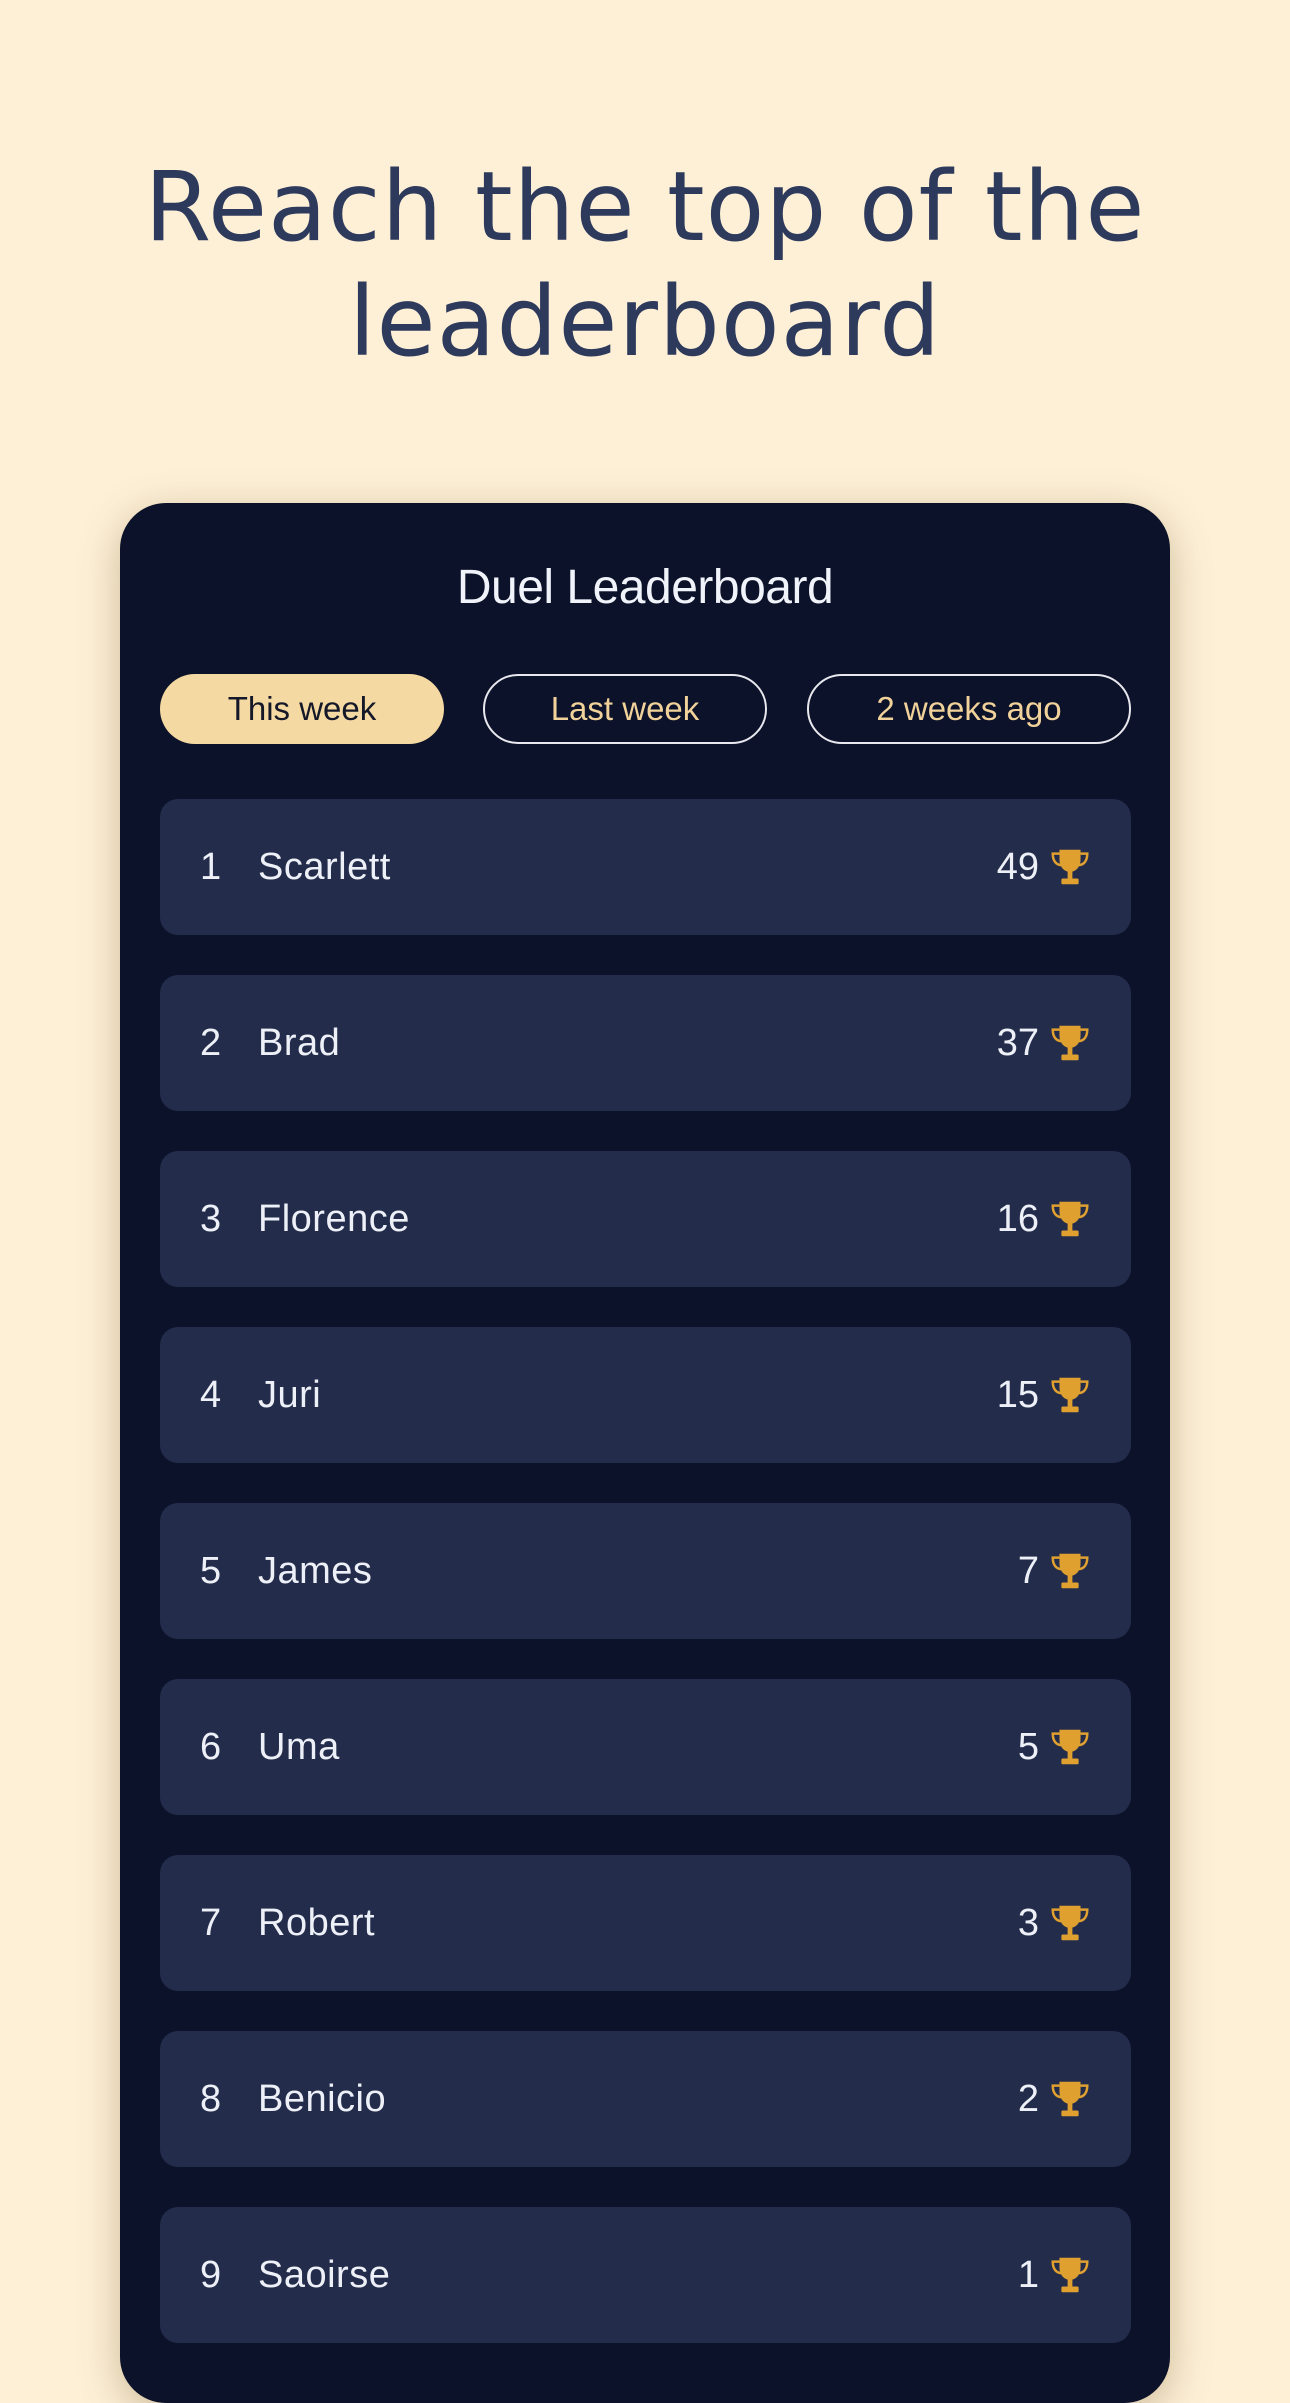 This screenshot has width=1290, height=2403. Describe the element at coordinates (211, 1394) in the screenshot. I see `rank-number: 4` at that location.